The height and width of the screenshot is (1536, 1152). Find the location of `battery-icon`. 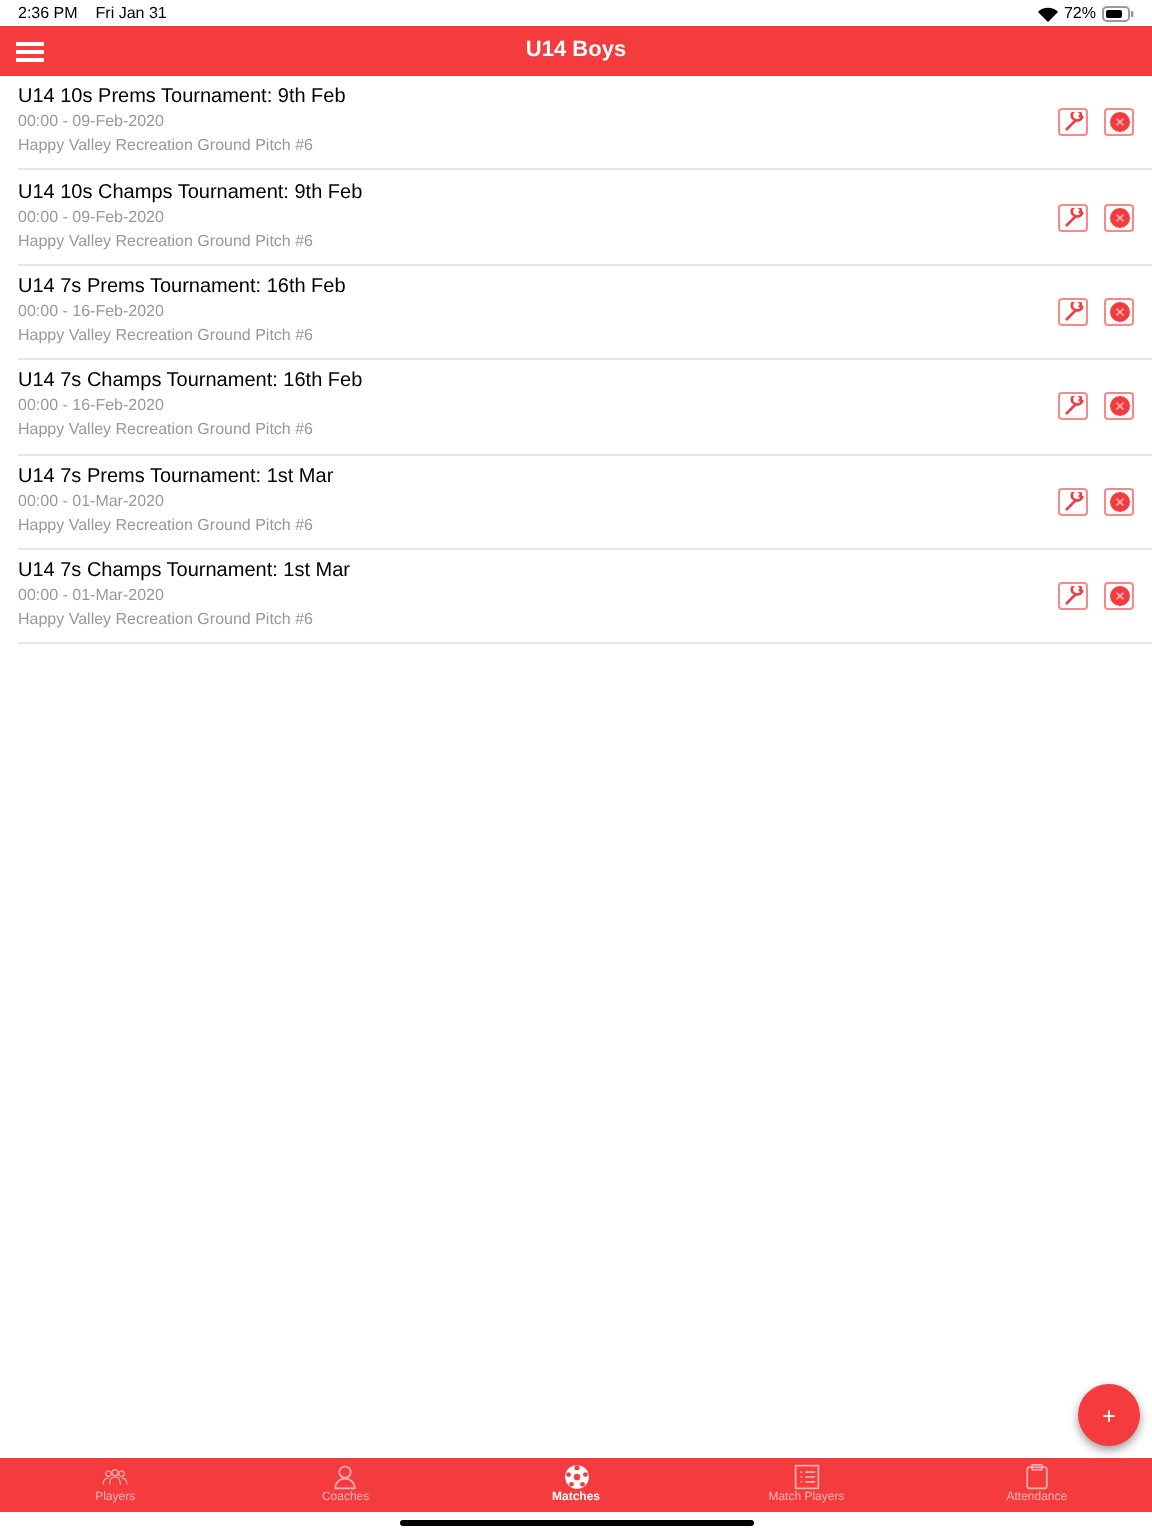

battery-icon is located at coordinates (1118, 13).